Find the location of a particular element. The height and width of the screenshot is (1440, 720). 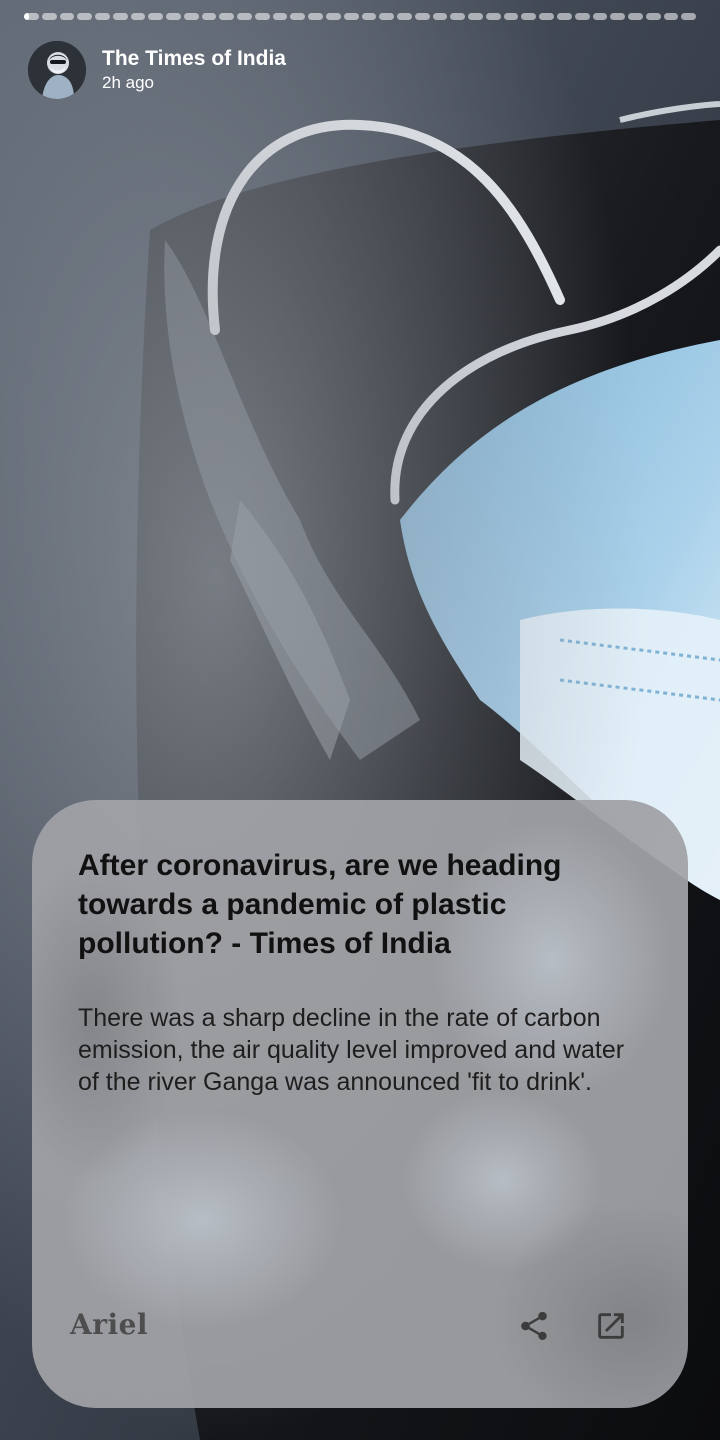

share-button is located at coordinates (534, 1326).